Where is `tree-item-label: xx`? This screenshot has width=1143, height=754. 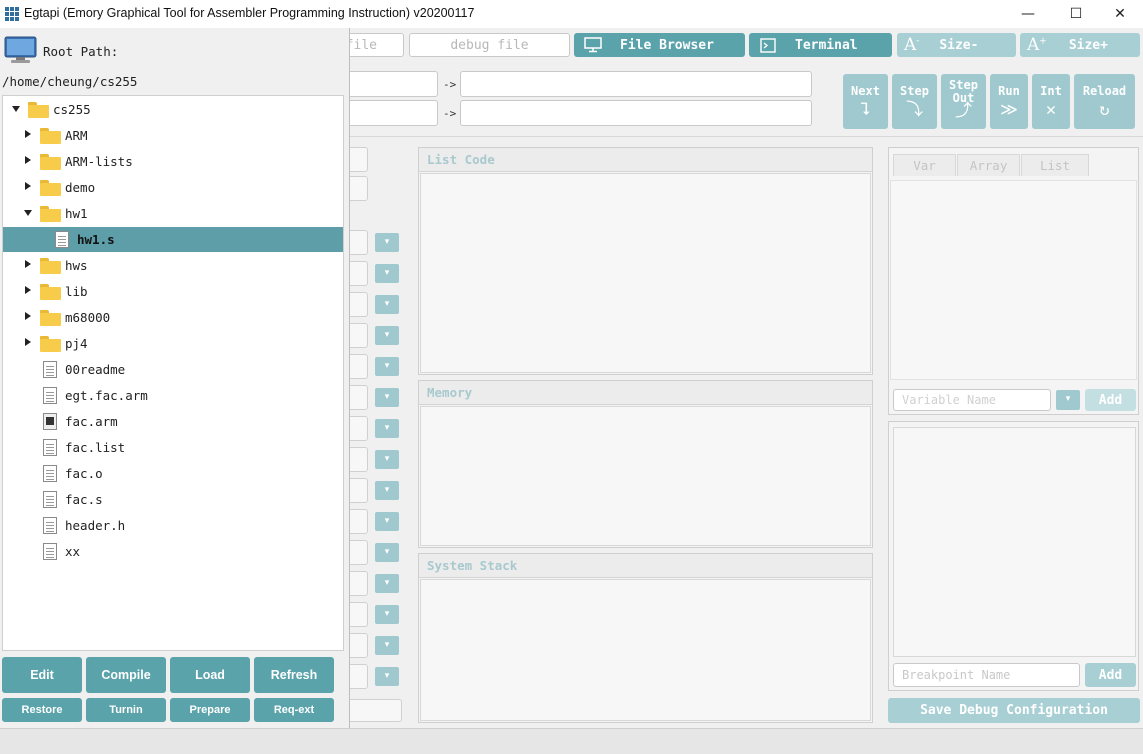 tree-item-label: xx is located at coordinates (73, 551).